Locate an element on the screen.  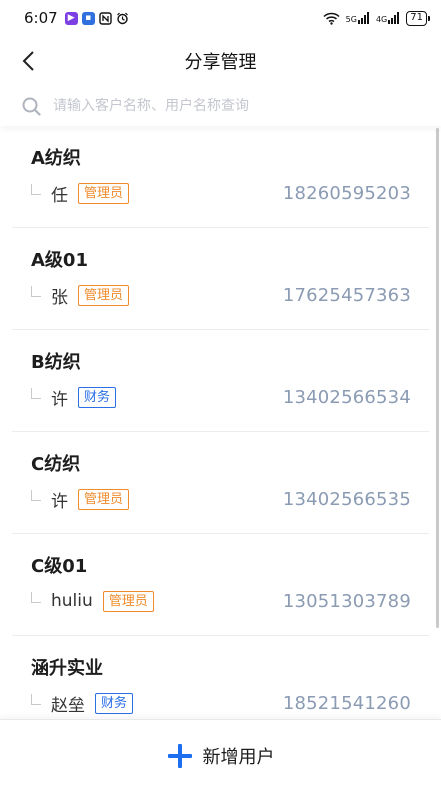
notification-app-icon: ▪ is located at coordinates (88, 18).